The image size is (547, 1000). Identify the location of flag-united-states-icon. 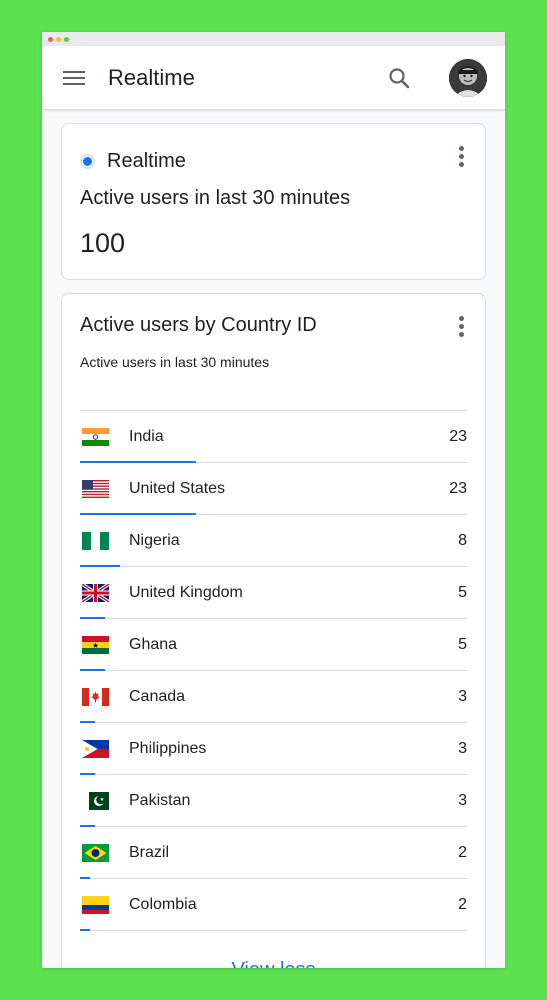
(95, 488).